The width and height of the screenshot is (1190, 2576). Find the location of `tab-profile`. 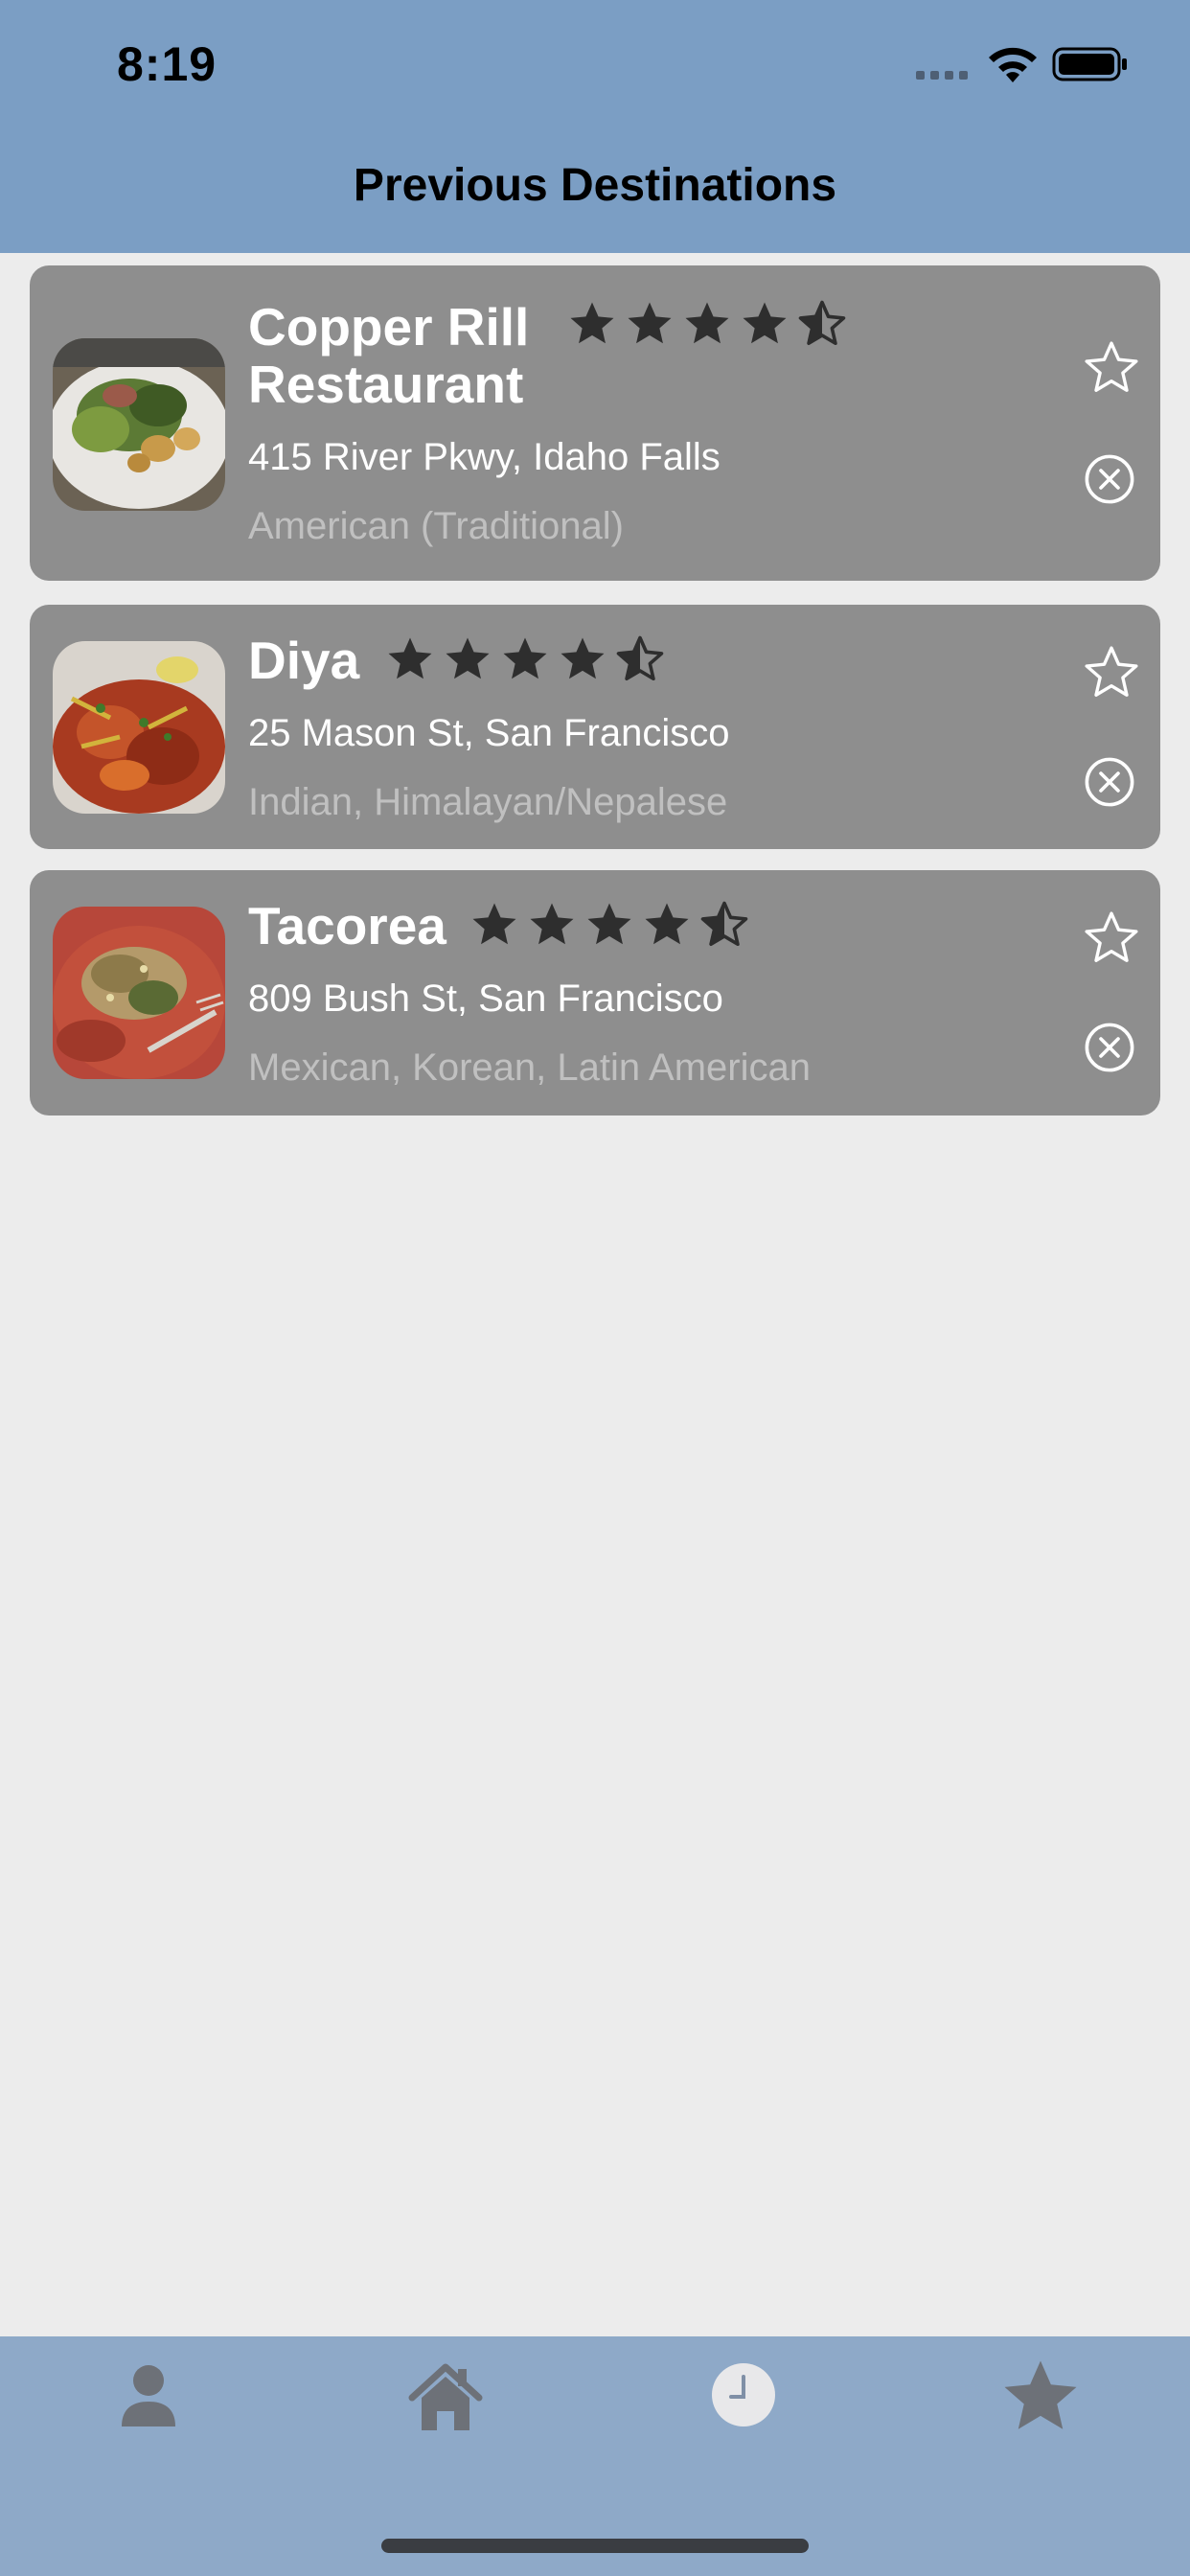

tab-profile is located at coordinates (148, 2397).